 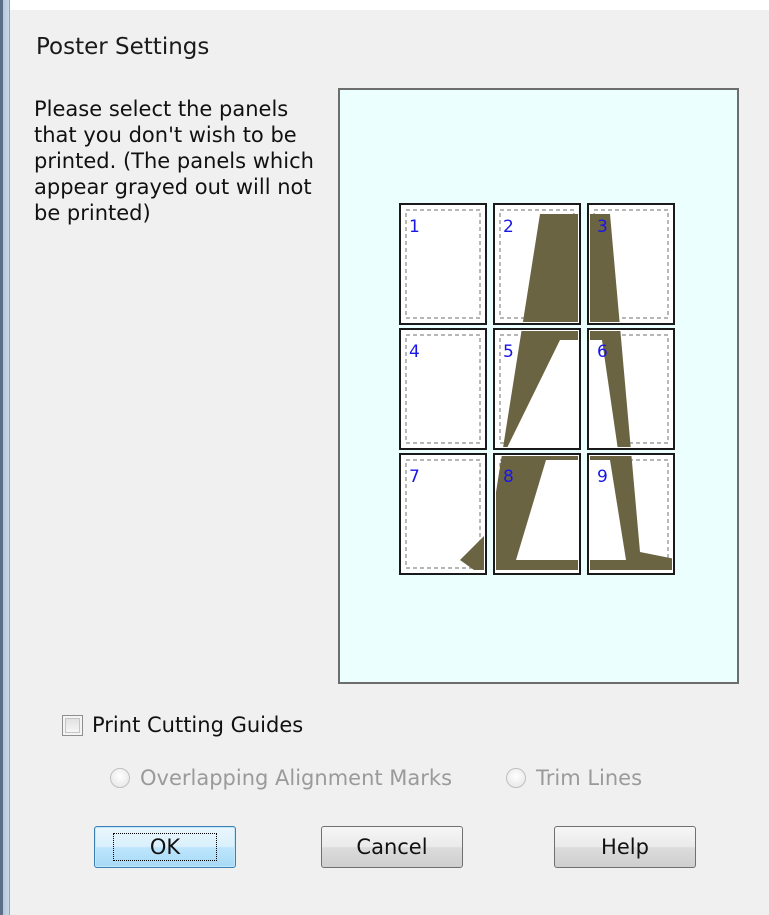 What do you see at coordinates (602, 352) in the screenshot?
I see `panel-6-number: 6` at bounding box center [602, 352].